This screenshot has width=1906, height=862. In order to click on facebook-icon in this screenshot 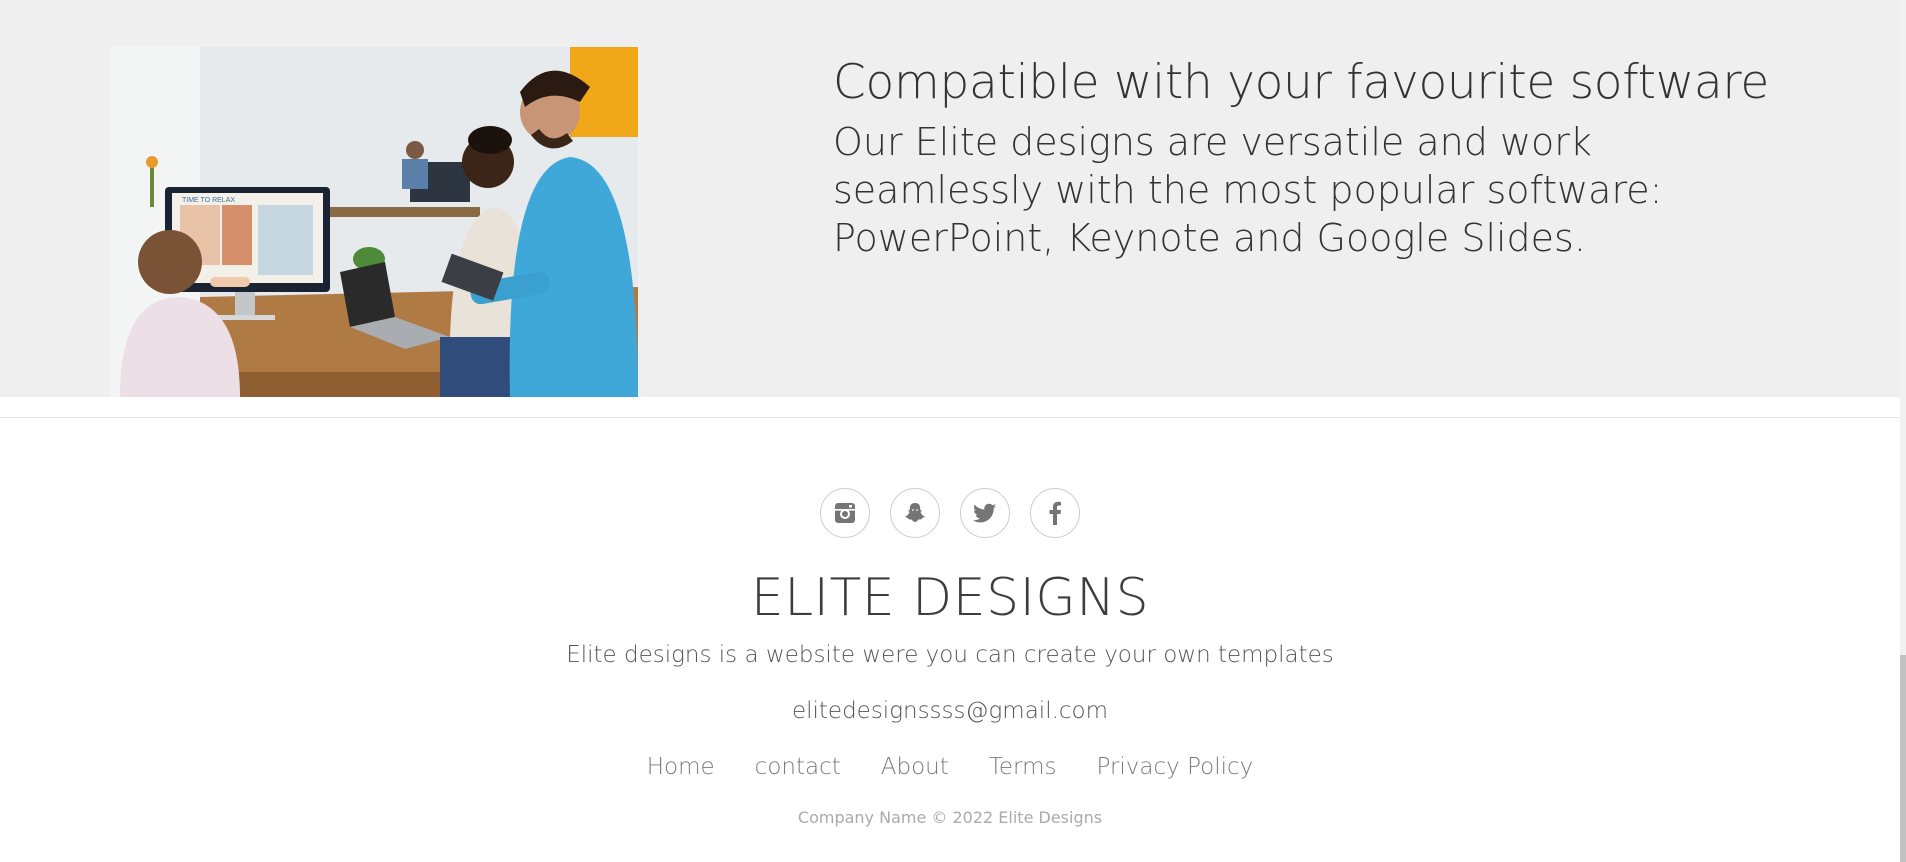, I will do `click(1055, 513)`.